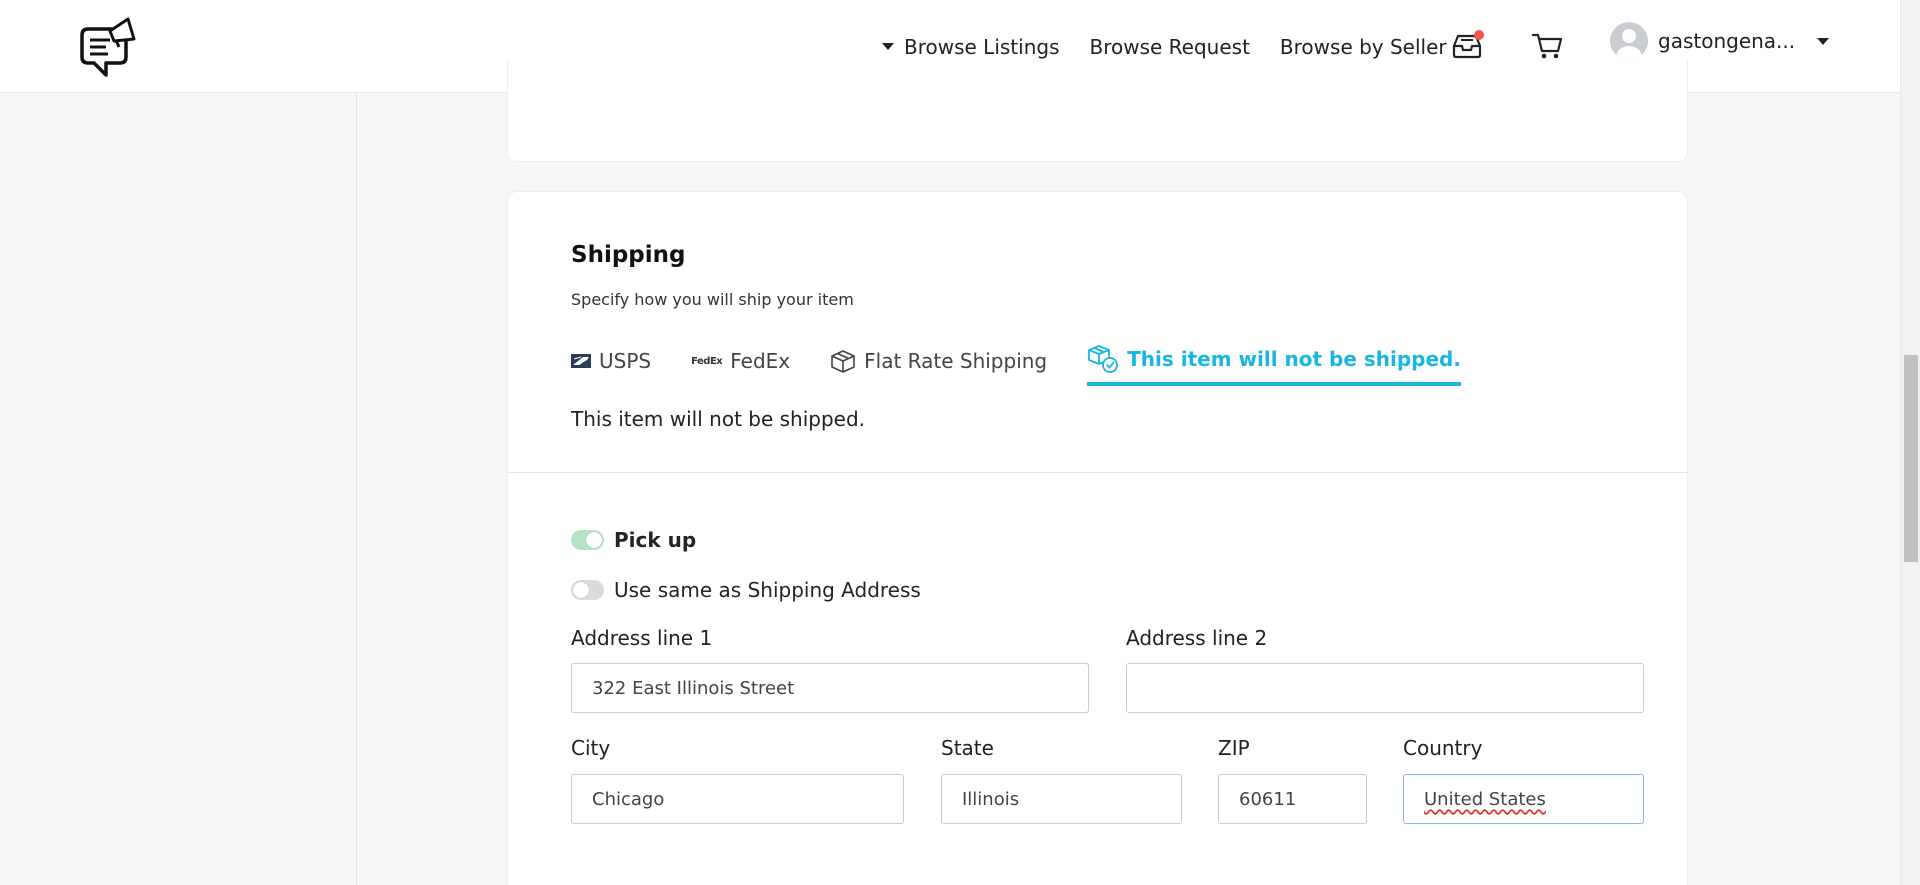  I want to click on address-line2-input, so click(1385, 688).